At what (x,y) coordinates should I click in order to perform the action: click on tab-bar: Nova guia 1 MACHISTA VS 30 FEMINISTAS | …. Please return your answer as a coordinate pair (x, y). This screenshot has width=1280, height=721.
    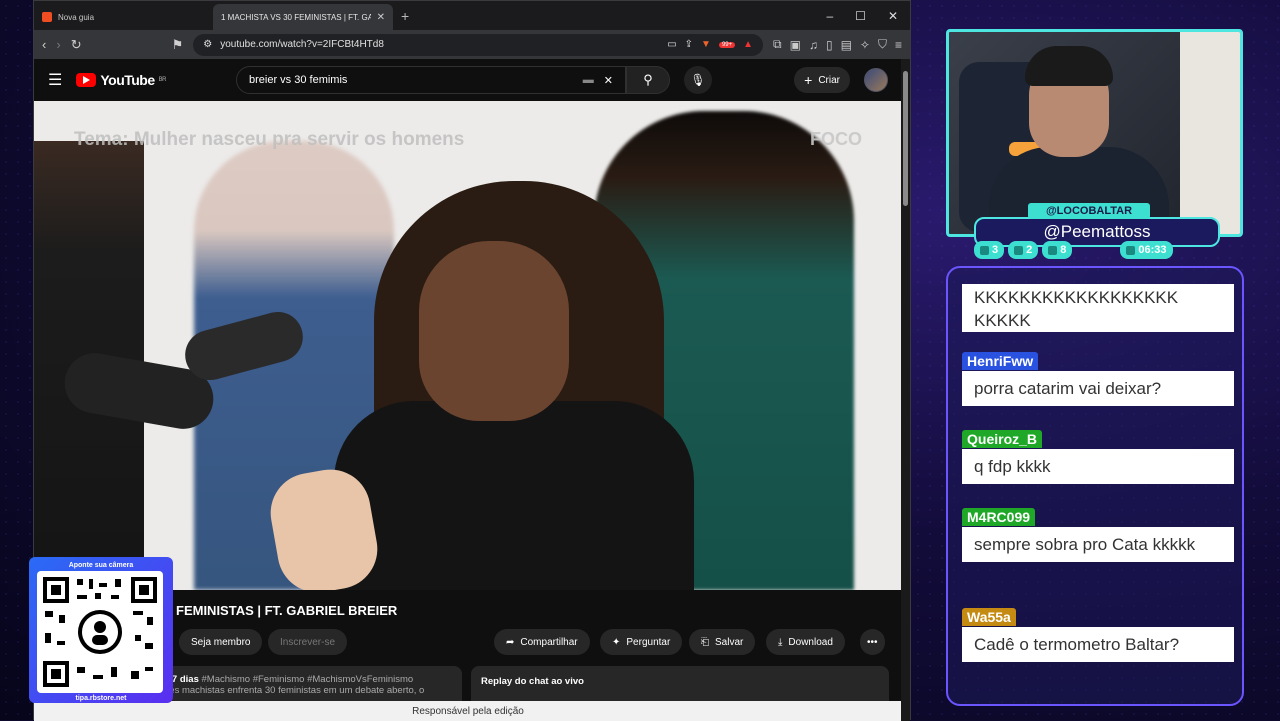
    Looking at the image, I should click on (472, 35).